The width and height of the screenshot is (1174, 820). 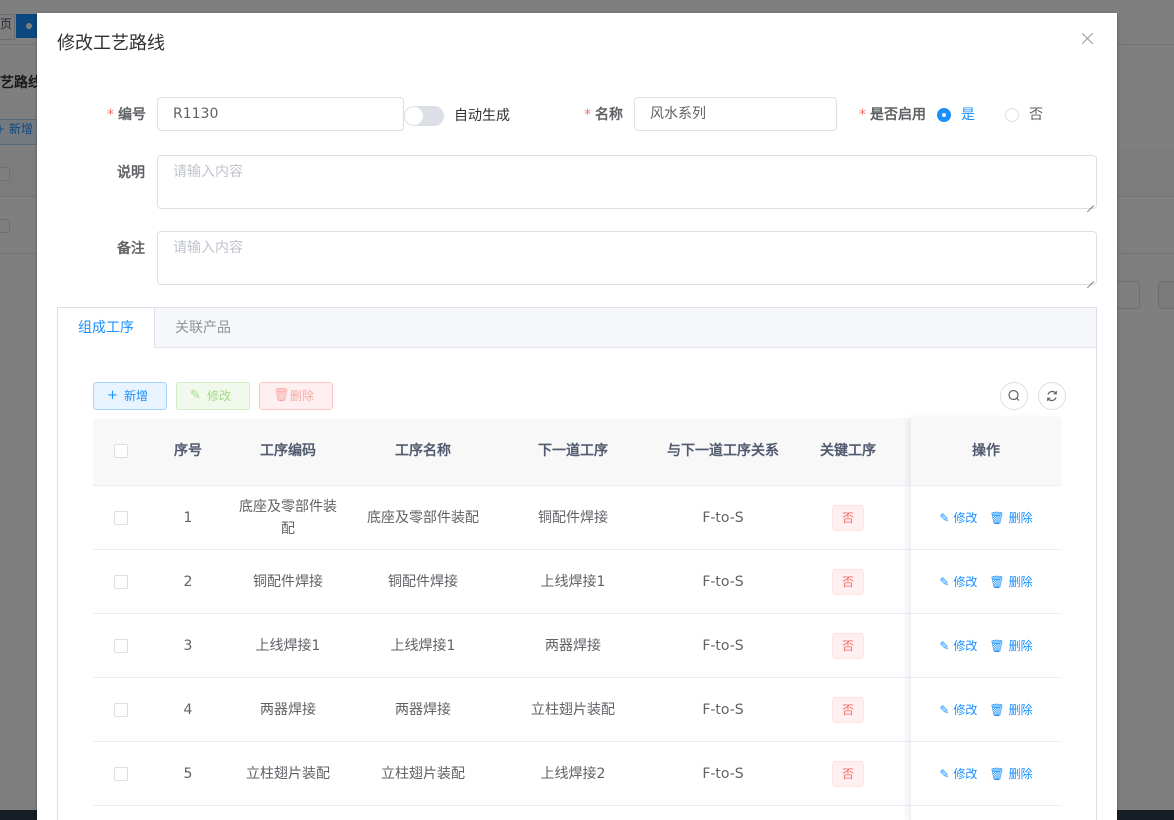 I want to click on remark-textarea: 请输入内容, so click(x=627, y=258).